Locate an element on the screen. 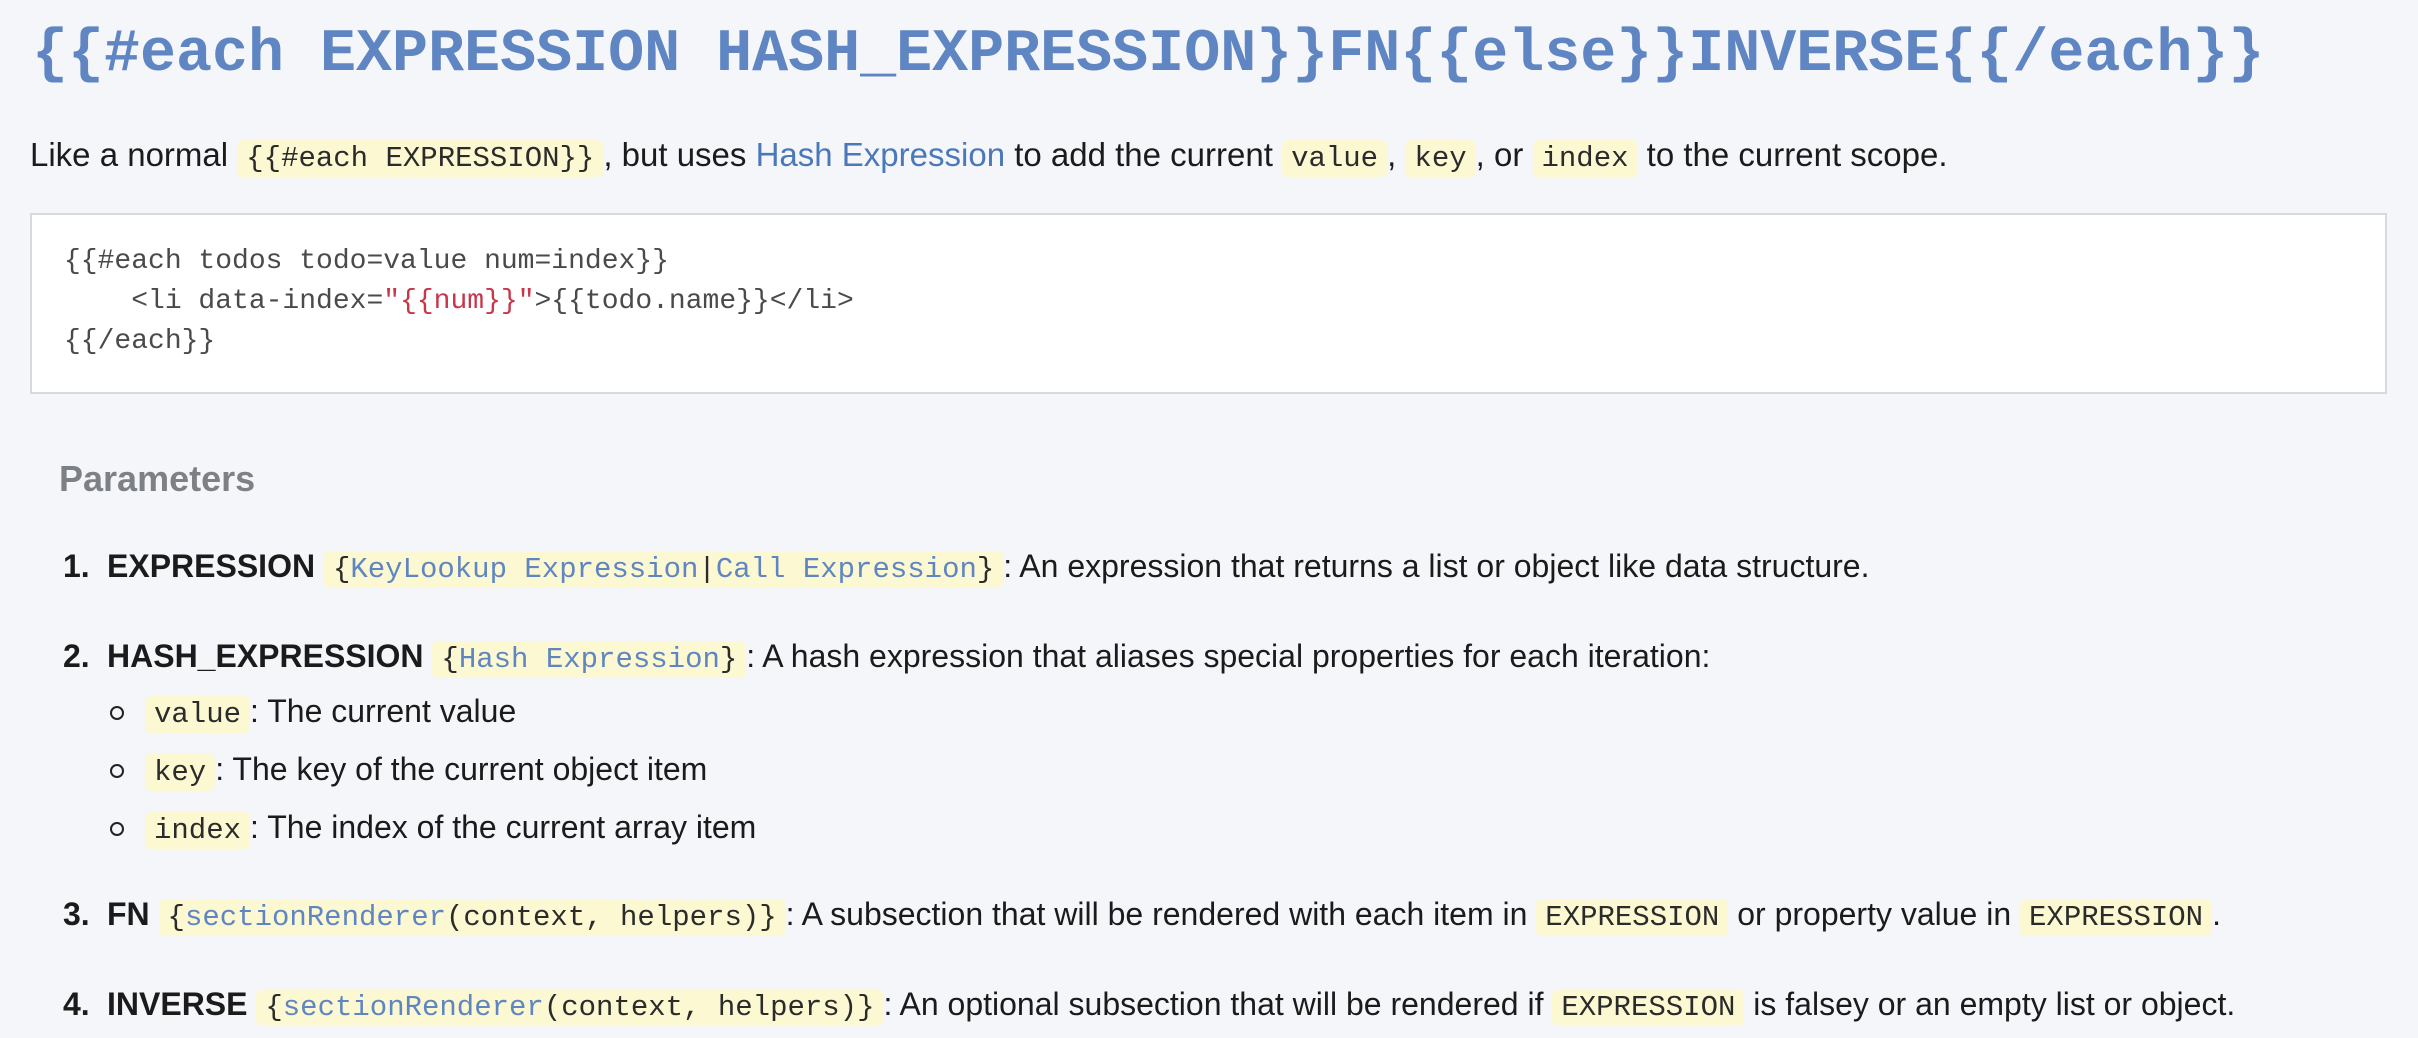 The width and height of the screenshot is (2418, 1038). sub-description: : The index of the current array item is located at coordinates (503, 827).